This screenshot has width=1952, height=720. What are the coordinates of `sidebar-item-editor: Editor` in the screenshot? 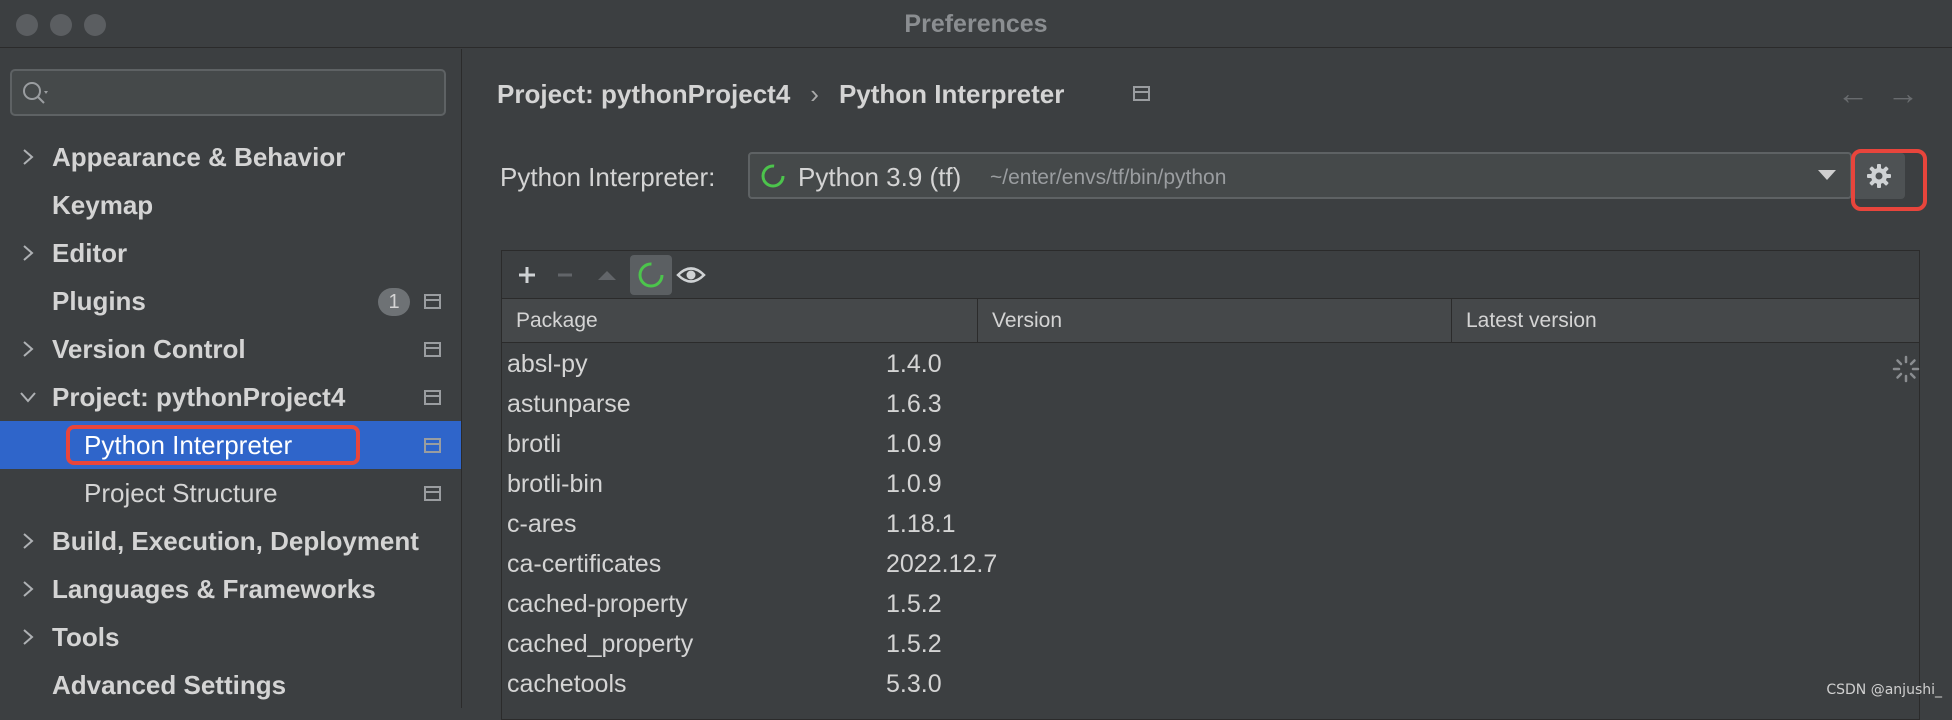 It's located at (230, 253).